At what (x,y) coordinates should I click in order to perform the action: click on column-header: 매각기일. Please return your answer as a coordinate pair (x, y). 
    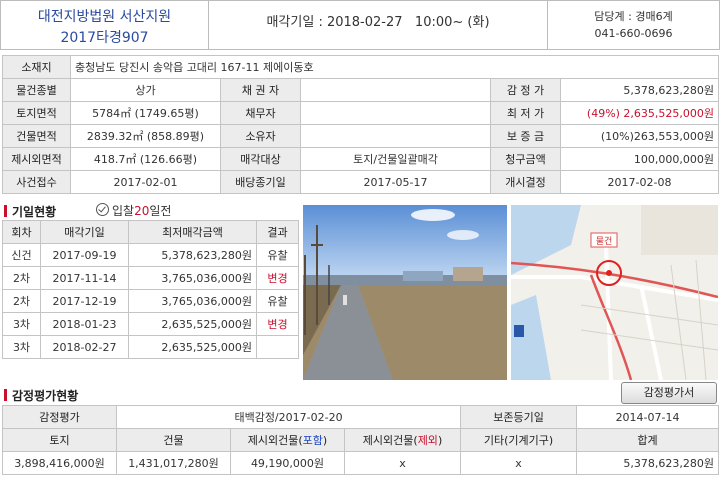
    Looking at the image, I should click on (84, 232).